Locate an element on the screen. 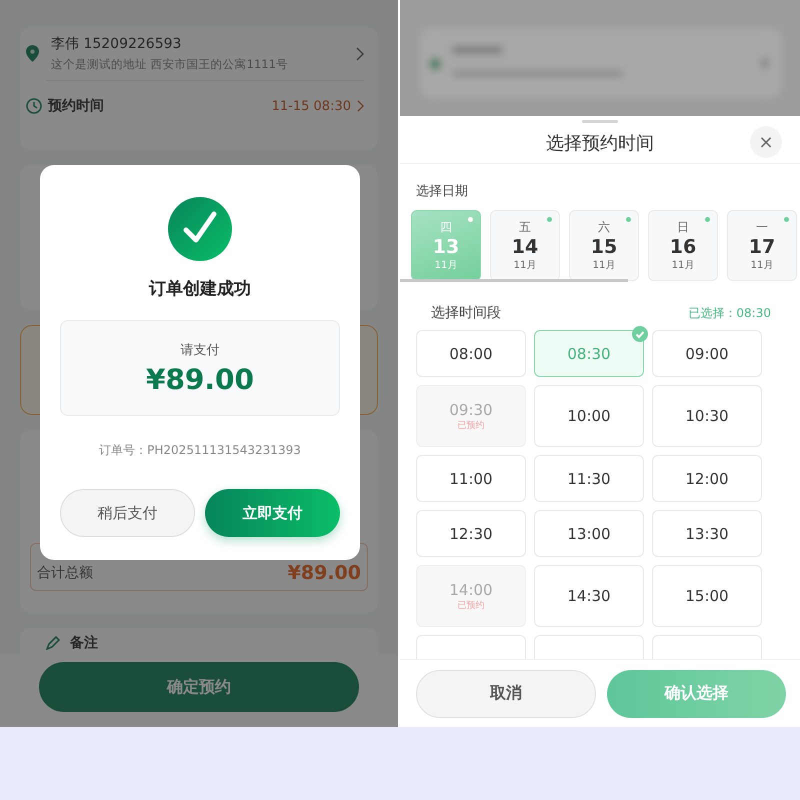  date-card: 五 14 11月 is located at coordinates (525, 245).